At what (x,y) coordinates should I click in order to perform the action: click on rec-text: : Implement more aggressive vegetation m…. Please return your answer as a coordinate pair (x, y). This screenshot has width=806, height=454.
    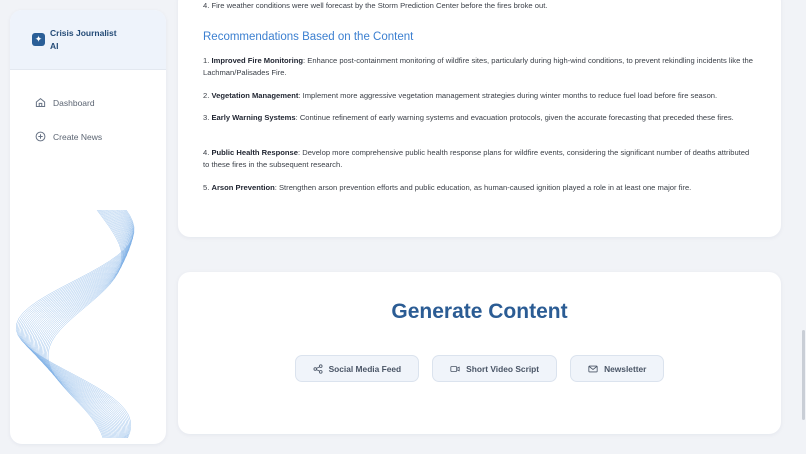
    Looking at the image, I should click on (508, 95).